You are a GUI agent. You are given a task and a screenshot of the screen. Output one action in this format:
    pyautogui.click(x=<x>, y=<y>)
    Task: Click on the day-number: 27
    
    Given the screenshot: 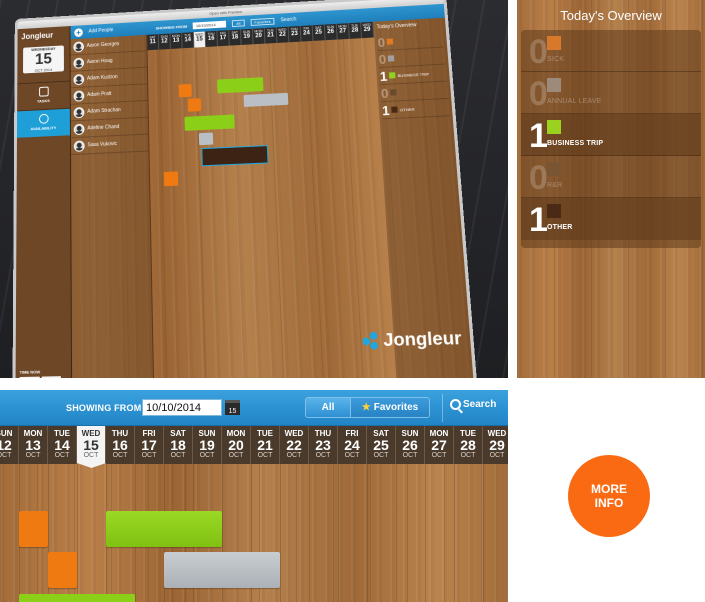 What is the action you would take?
    pyautogui.click(x=439, y=445)
    